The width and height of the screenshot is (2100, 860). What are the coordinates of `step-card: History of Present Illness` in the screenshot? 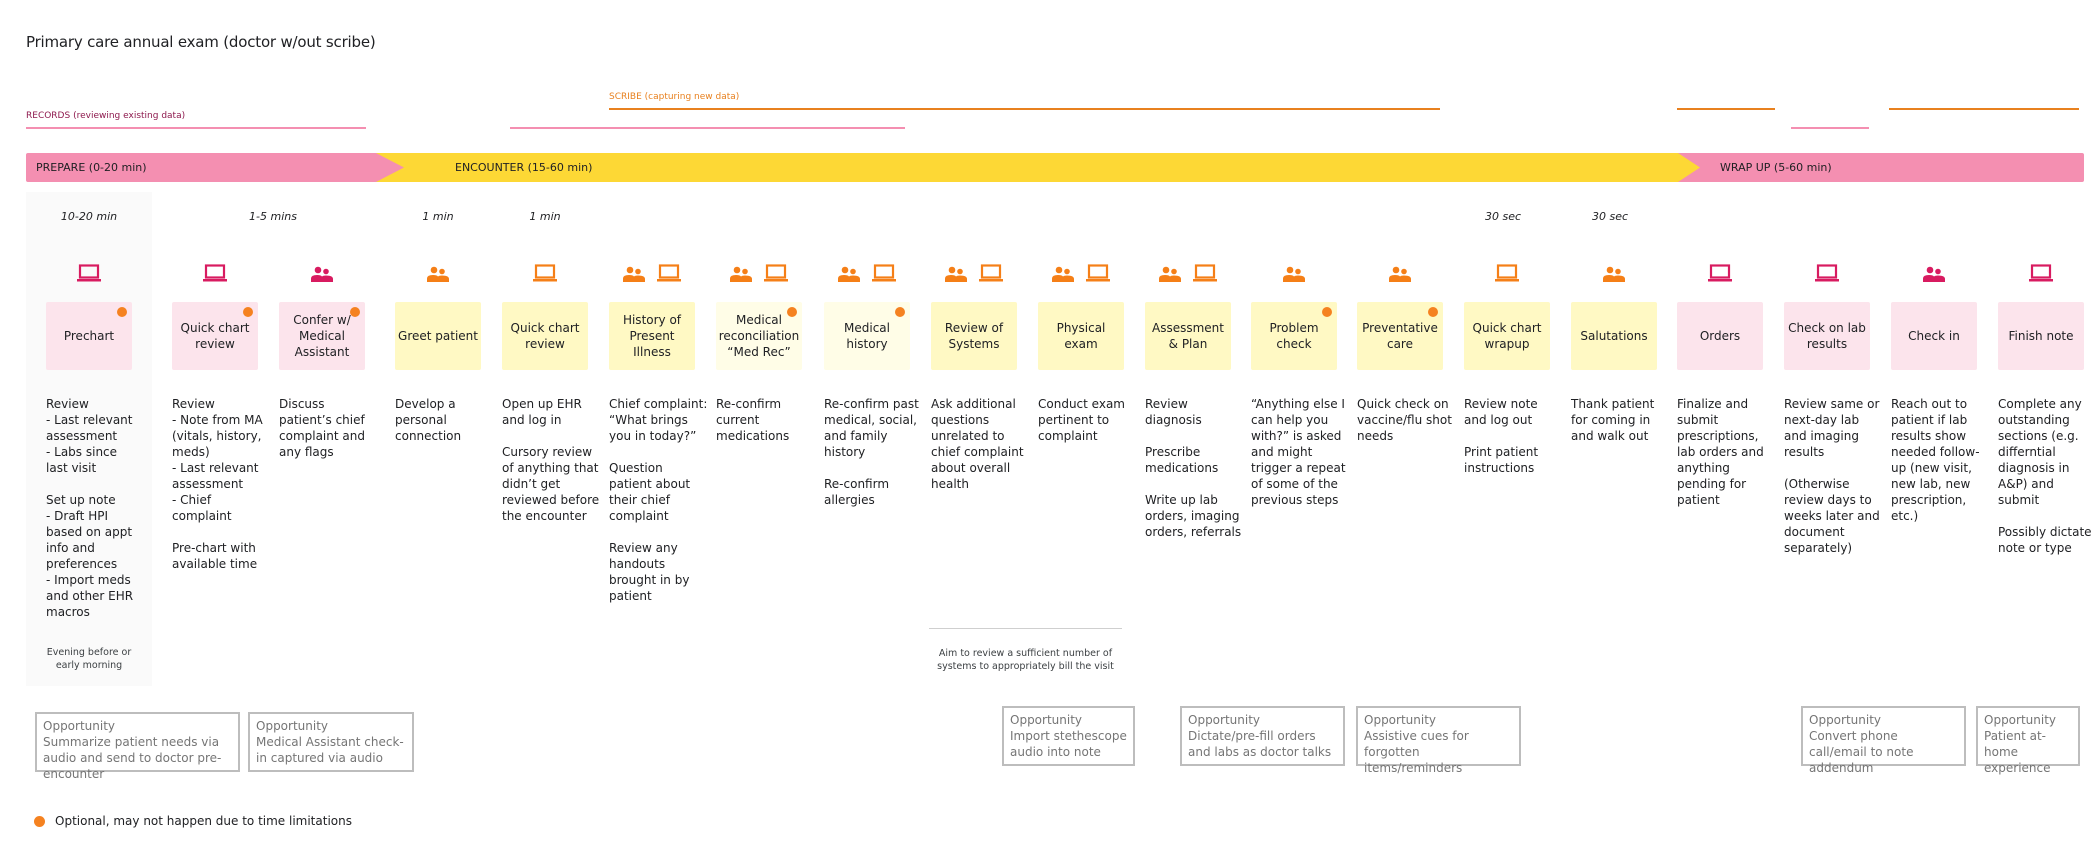 It's located at (652, 336).